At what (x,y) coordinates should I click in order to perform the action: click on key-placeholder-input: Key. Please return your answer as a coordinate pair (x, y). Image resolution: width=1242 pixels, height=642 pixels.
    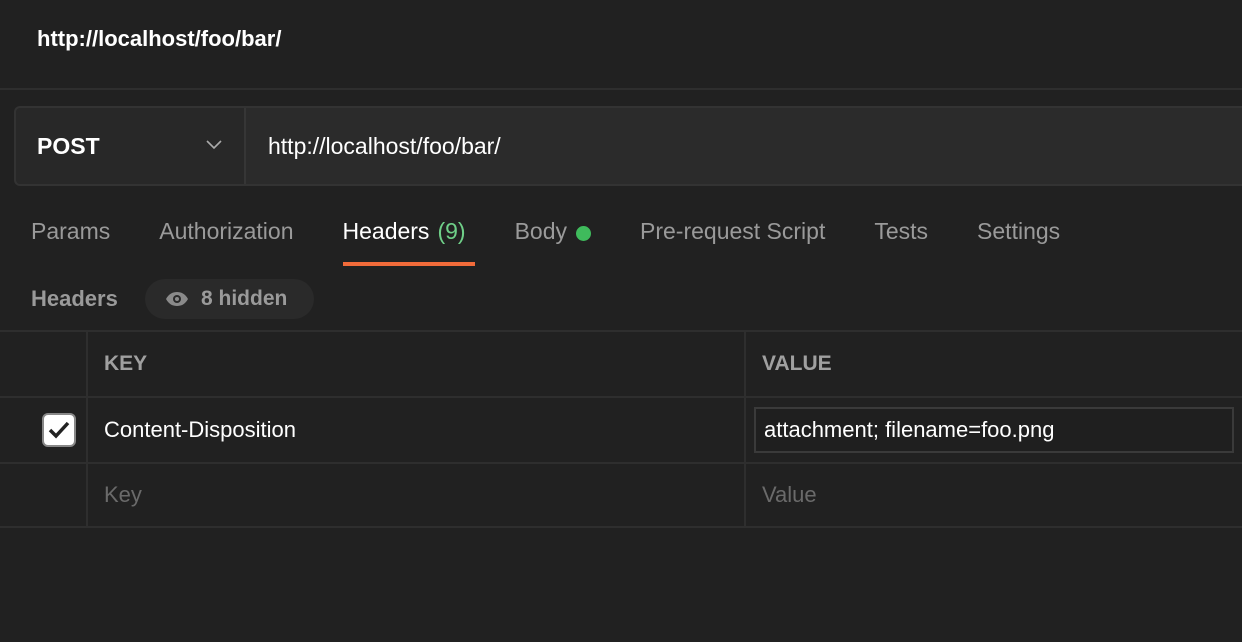
    Looking at the image, I should click on (417, 495).